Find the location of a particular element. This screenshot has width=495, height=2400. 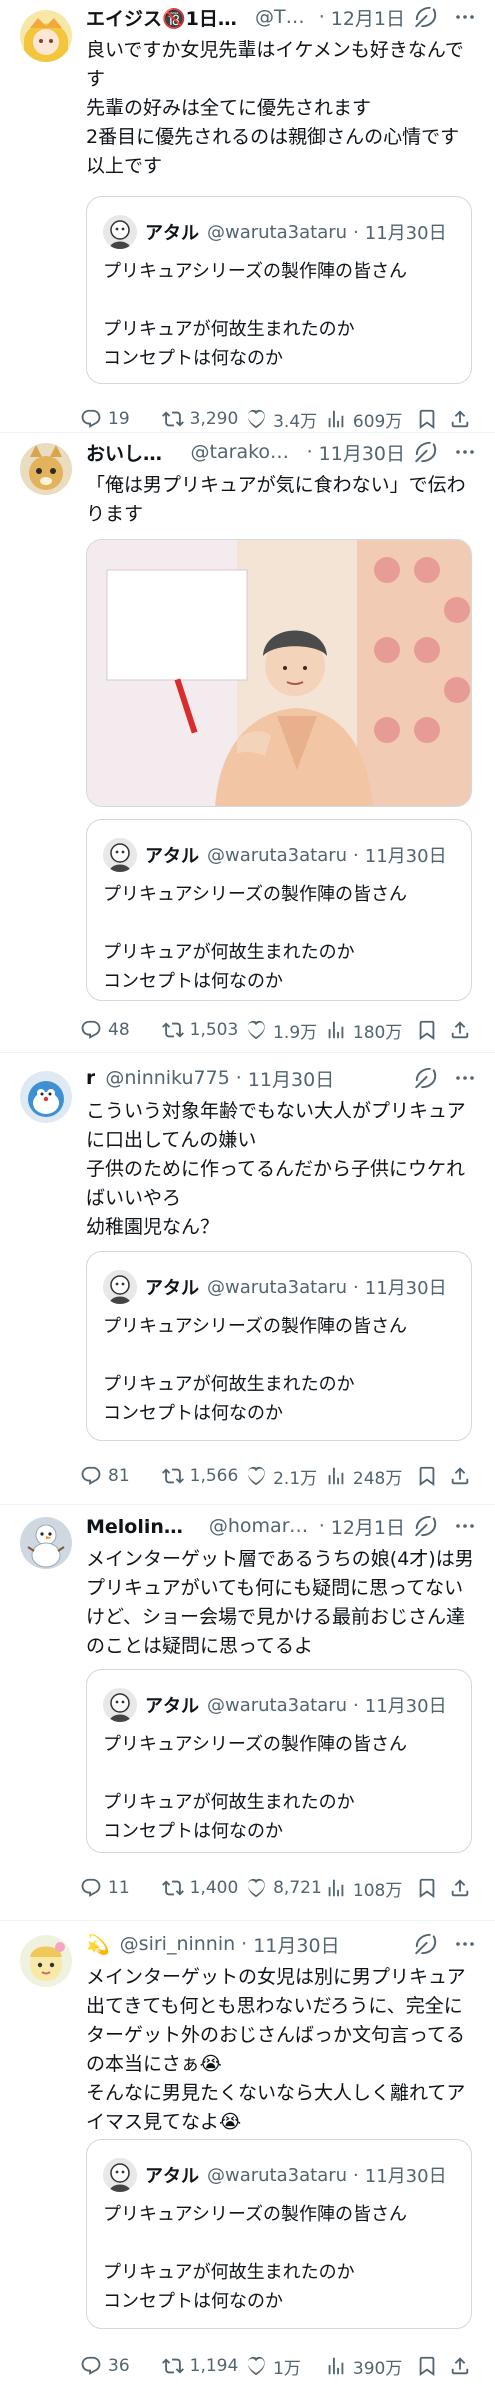

reply-button: 81 is located at coordinates (121, 1476).